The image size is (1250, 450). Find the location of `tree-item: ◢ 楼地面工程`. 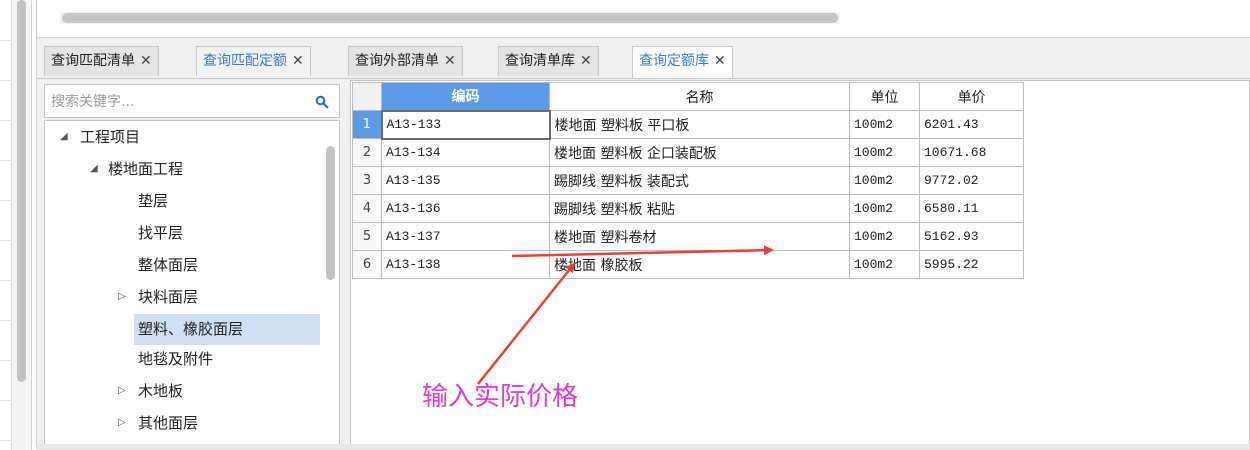

tree-item: ◢ 楼地面工程 is located at coordinates (200, 170).